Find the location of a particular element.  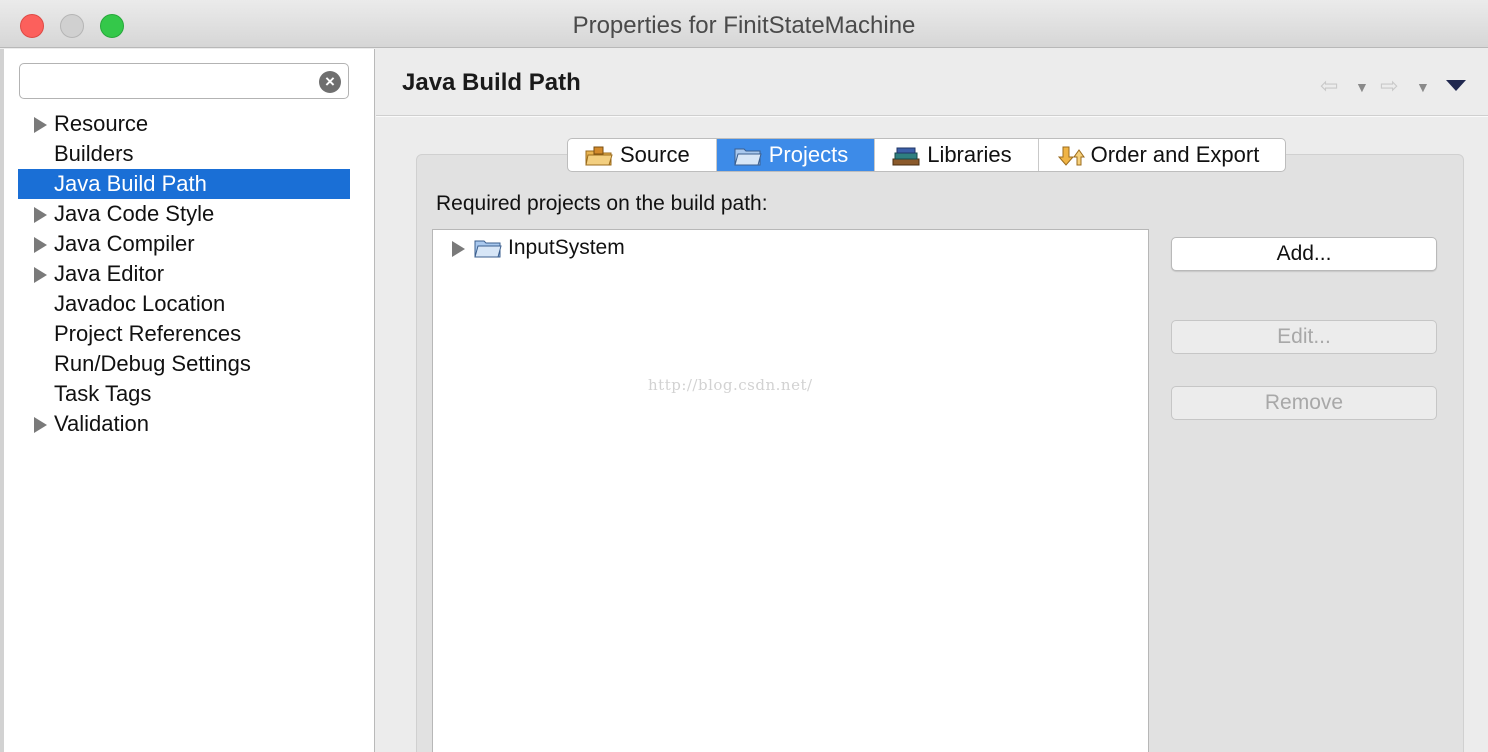

projects-folder-icon is located at coordinates (748, 157).